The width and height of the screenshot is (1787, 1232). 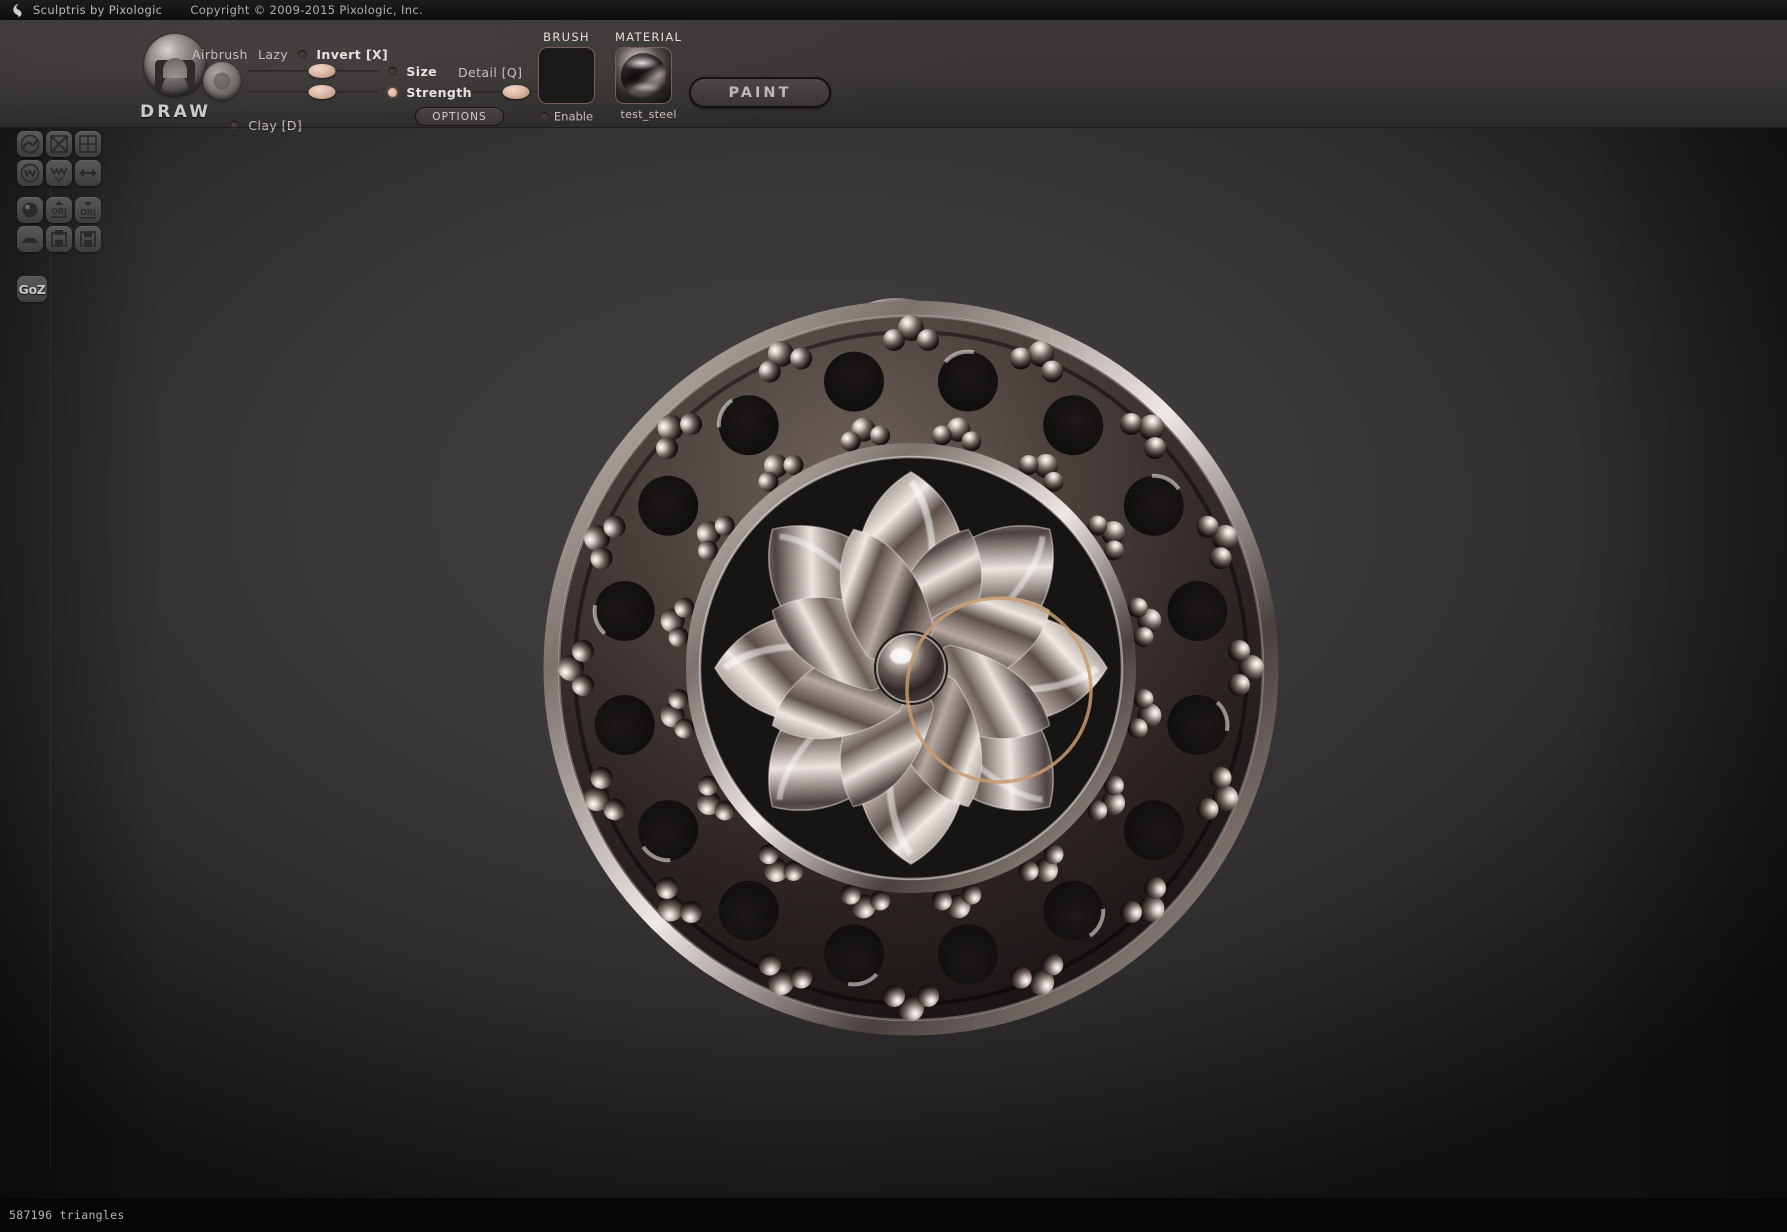 I want to click on mode-clay: Clay [D], so click(x=266, y=125).